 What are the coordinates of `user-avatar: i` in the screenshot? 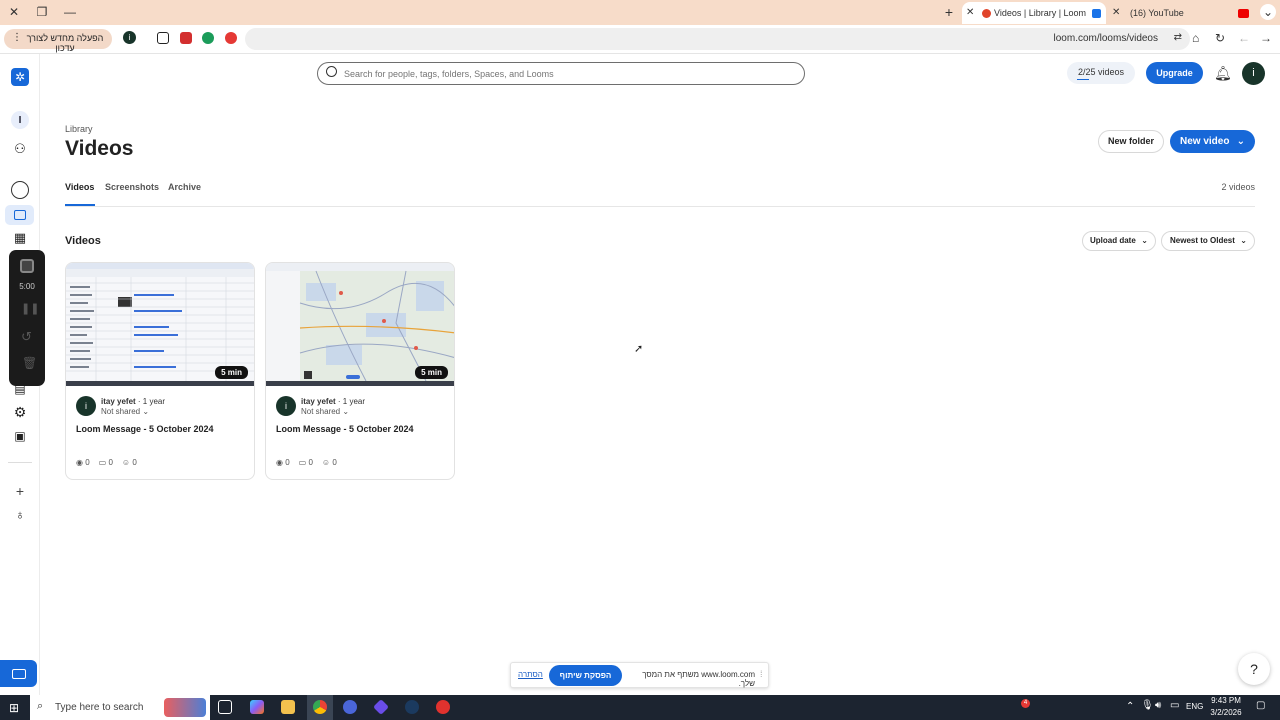 It's located at (1253, 73).